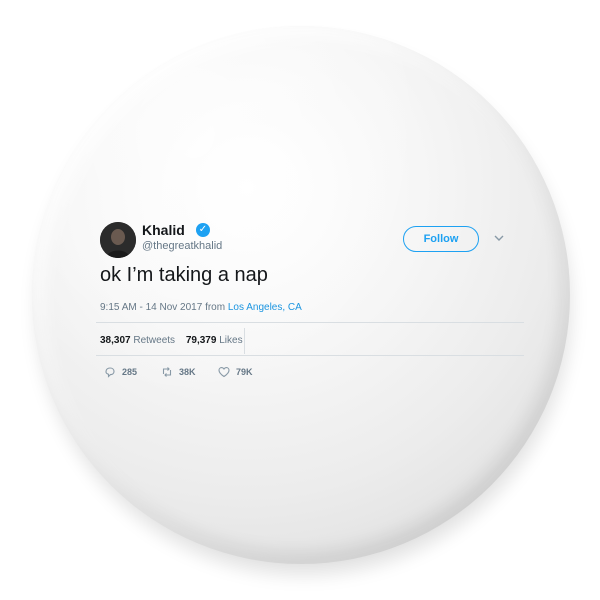 Image resolution: width=600 pixels, height=600 pixels. I want to click on tweet-time: 9:15 AM - 14 Nov 2017, so click(151, 307).